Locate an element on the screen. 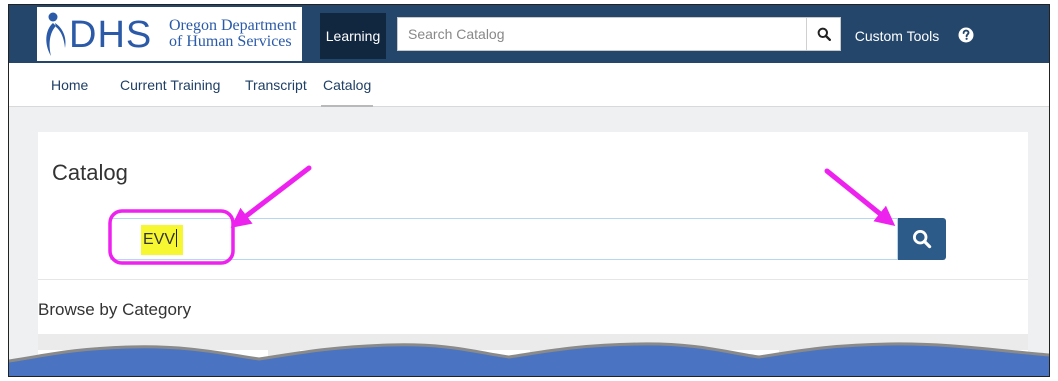 This screenshot has height=381, width=1058. logo-subtitle: Oregon Department of Human Services is located at coordinates (233, 33).